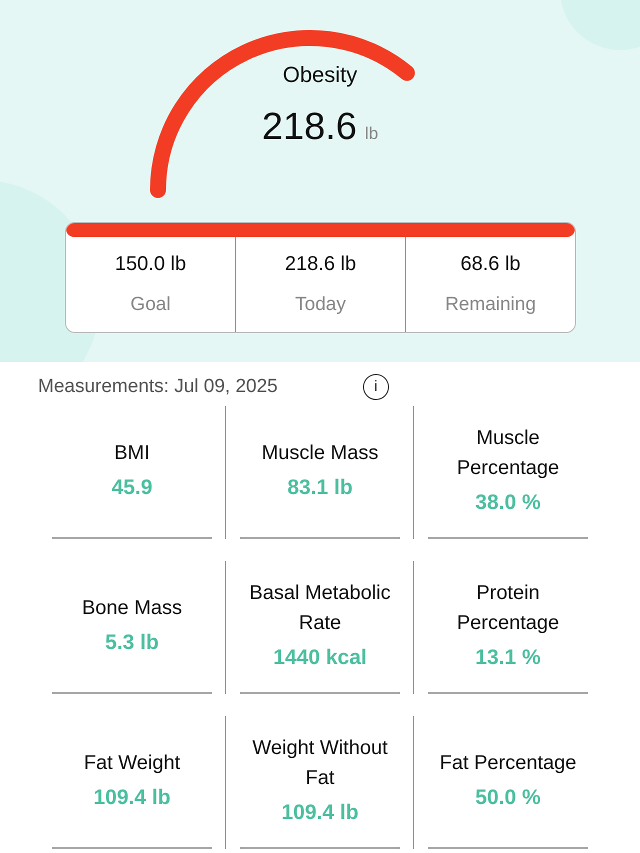 This screenshot has height=853, width=640. I want to click on summary-value: 150.0 lb, so click(150, 264).